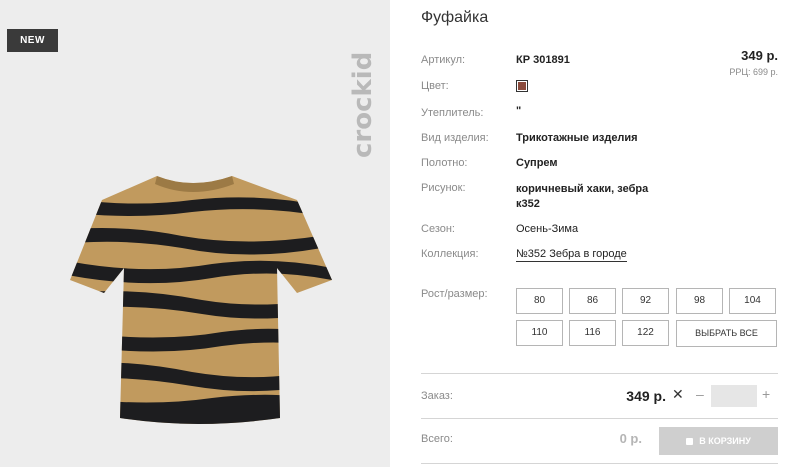 The height and width of the screenshot is (467, 800). I want to click on brand-logo-text: crockid, so click(363, 105).